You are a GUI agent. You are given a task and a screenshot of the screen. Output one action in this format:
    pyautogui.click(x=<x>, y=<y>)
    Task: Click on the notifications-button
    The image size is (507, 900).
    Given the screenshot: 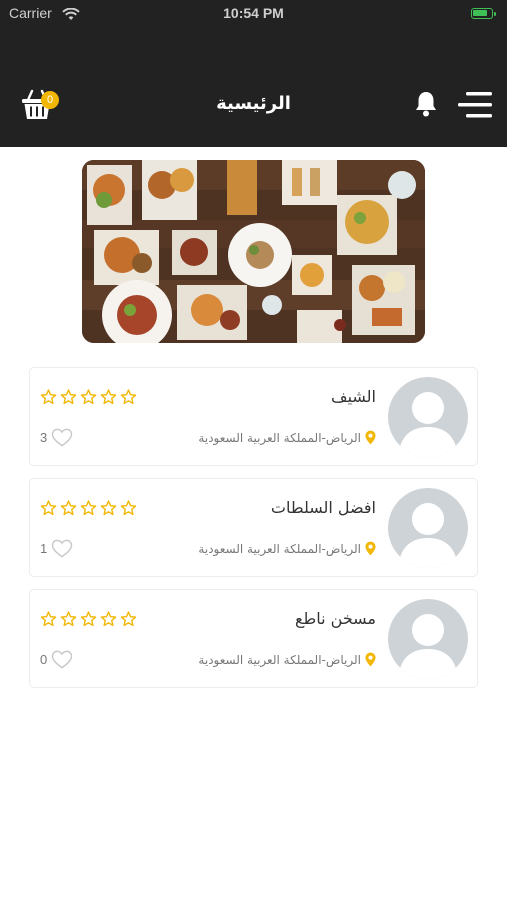 What is the action you would take?
    pyautogui.click(x=426, y=106)
    